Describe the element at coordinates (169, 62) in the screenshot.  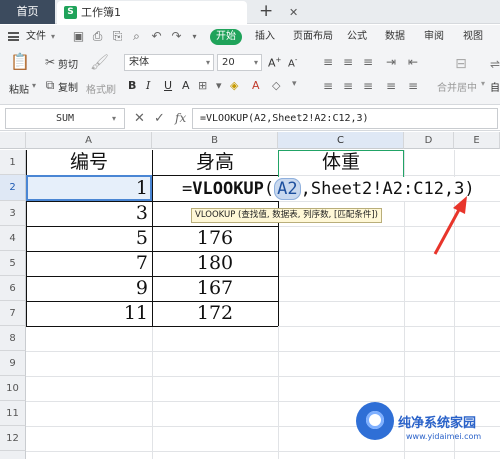
I see `font-name-select: 宋体 ▾` at that location.